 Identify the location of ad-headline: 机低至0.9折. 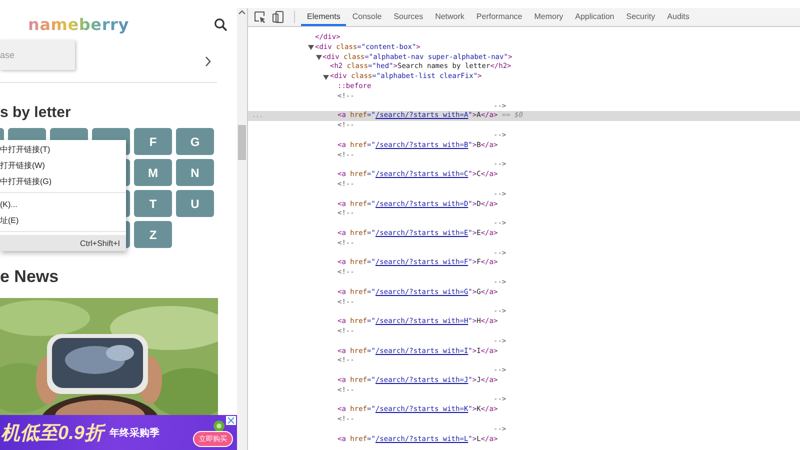
(52, 433).